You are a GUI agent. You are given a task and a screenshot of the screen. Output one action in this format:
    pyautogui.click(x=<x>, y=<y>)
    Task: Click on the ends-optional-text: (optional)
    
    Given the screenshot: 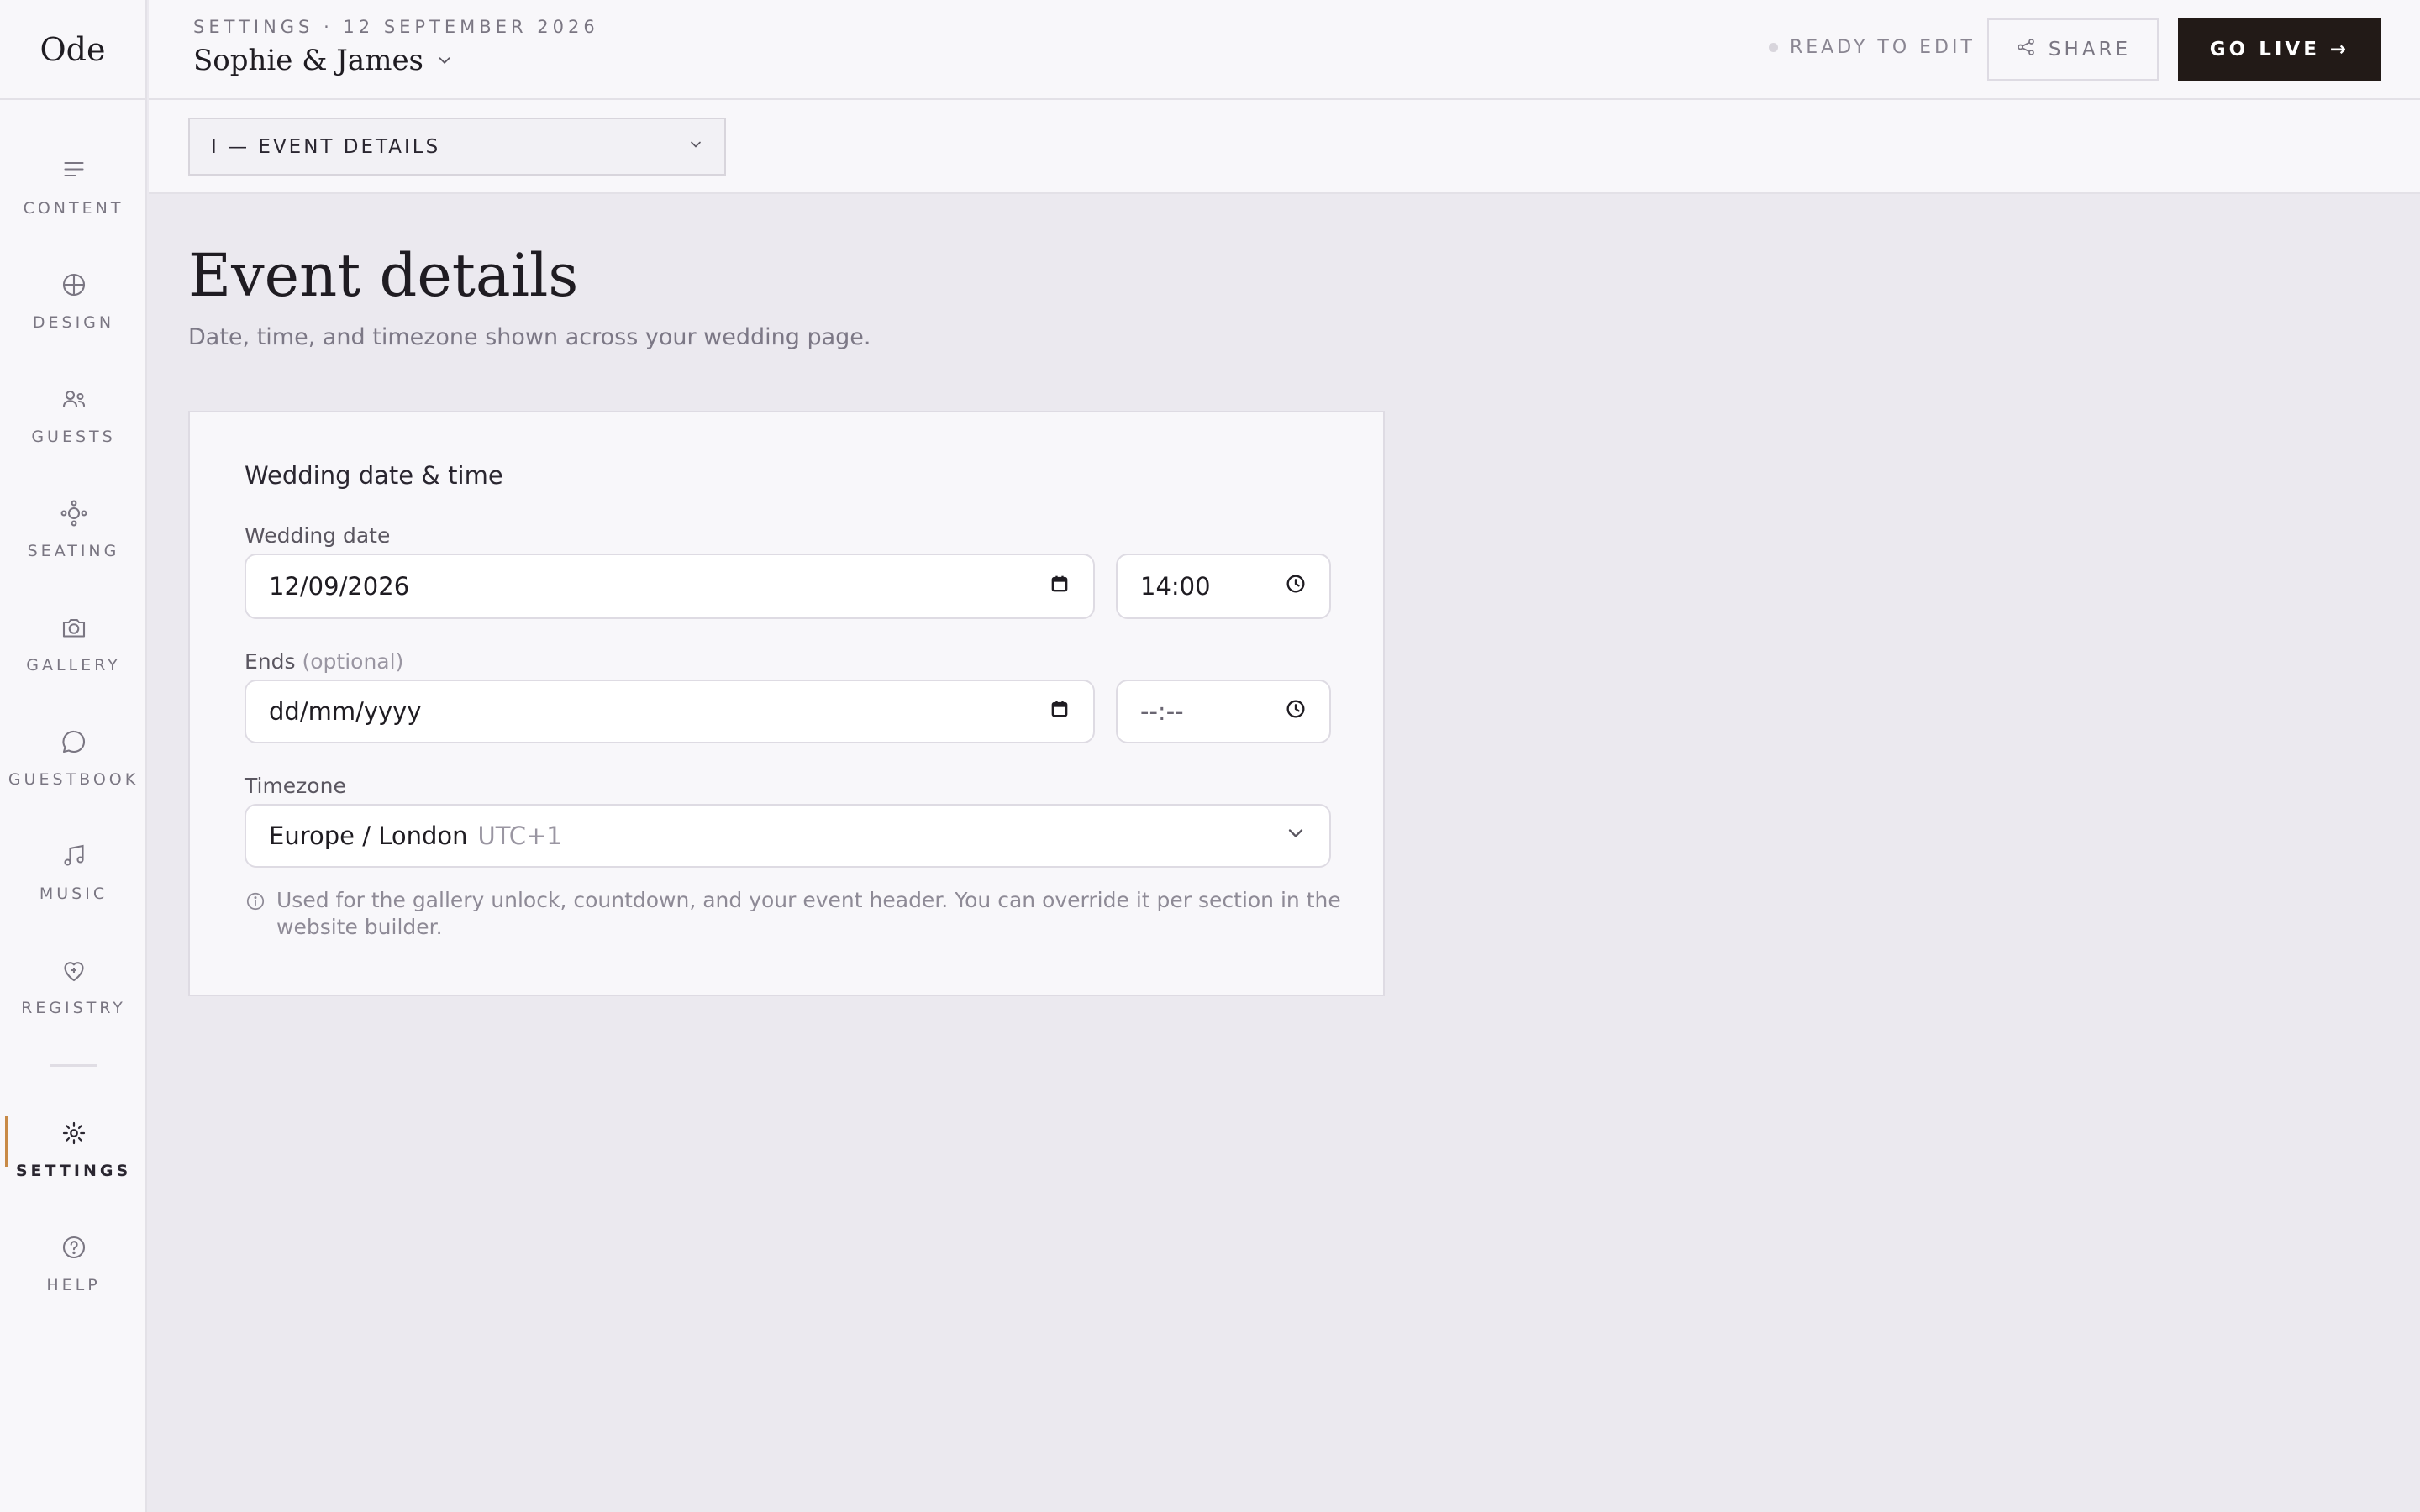 What is the action you would take?
    pyautogui.click(x=353, y=661)
    